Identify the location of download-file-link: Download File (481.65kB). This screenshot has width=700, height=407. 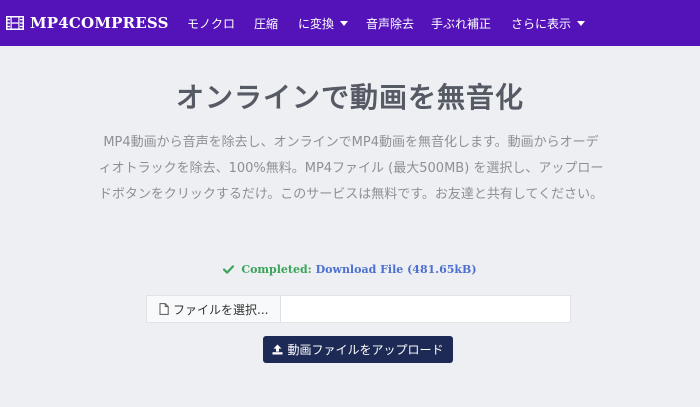
(396, 269).